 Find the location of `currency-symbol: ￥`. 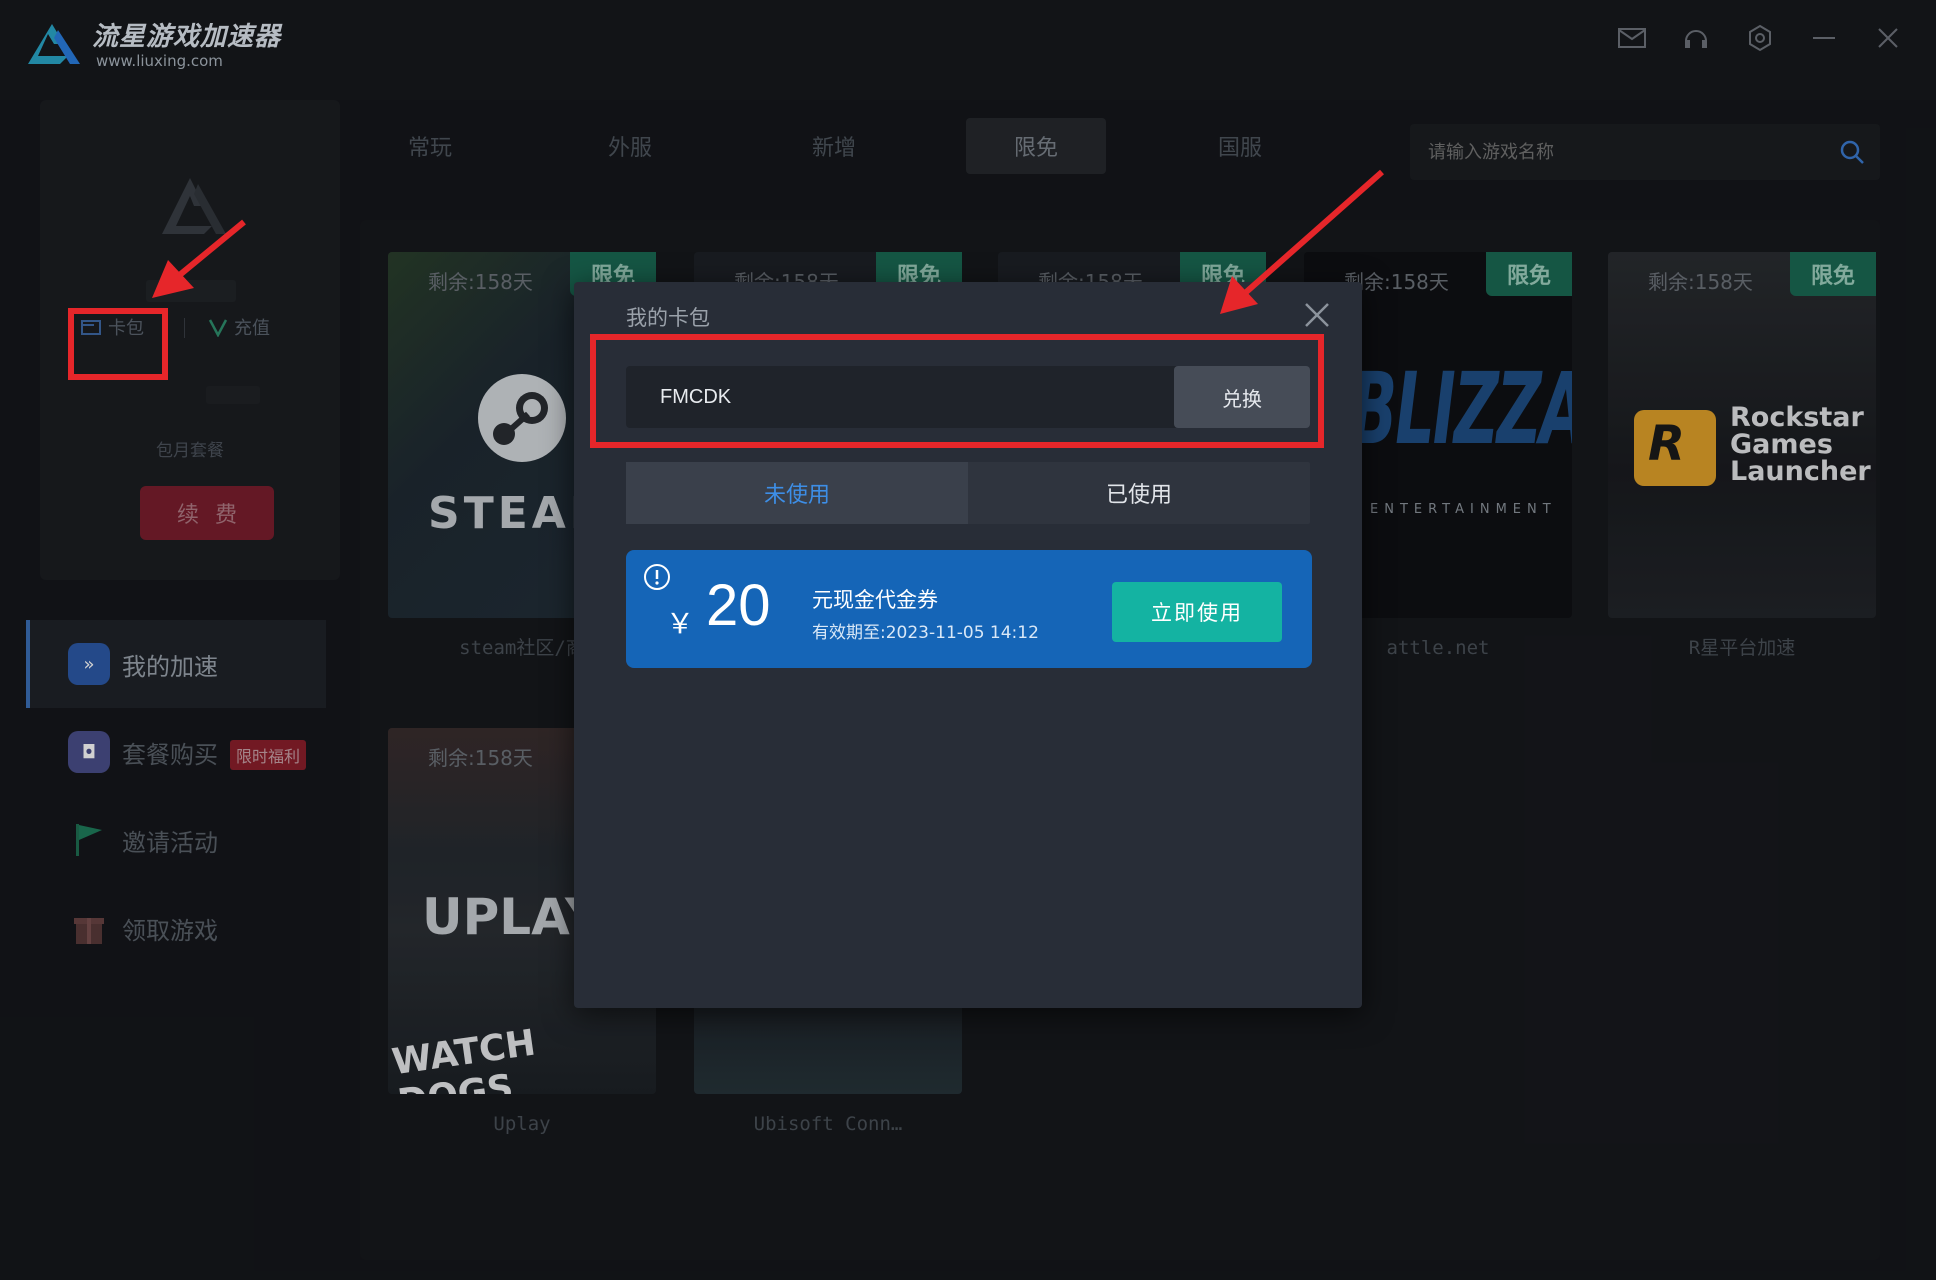

currency-symbol: ￥ is located at coordinates (680, 623).